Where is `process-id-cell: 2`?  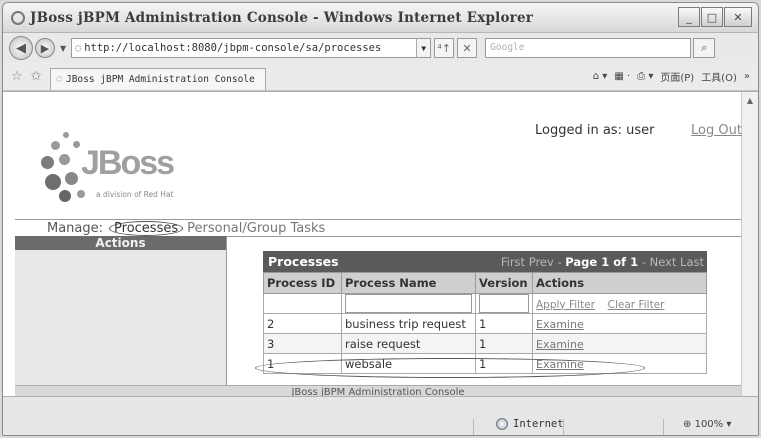 process-id-cell: 2 is located at coordinates (302, 323).